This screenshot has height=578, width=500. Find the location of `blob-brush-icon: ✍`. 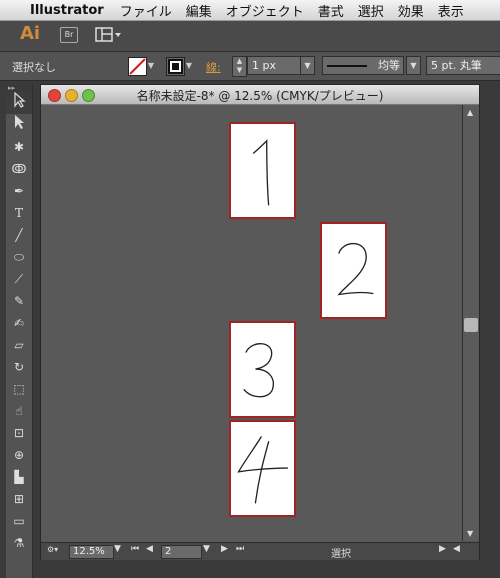

blob-brush-icon: ✍ is located at coordinates (19, 323).